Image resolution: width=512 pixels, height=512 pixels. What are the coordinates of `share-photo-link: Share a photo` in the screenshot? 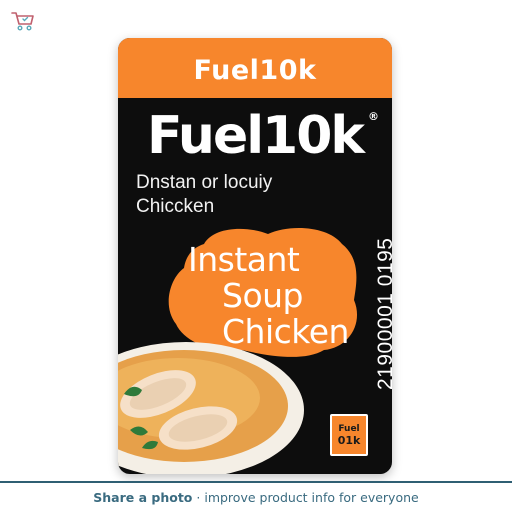 It's located at (142, 497).